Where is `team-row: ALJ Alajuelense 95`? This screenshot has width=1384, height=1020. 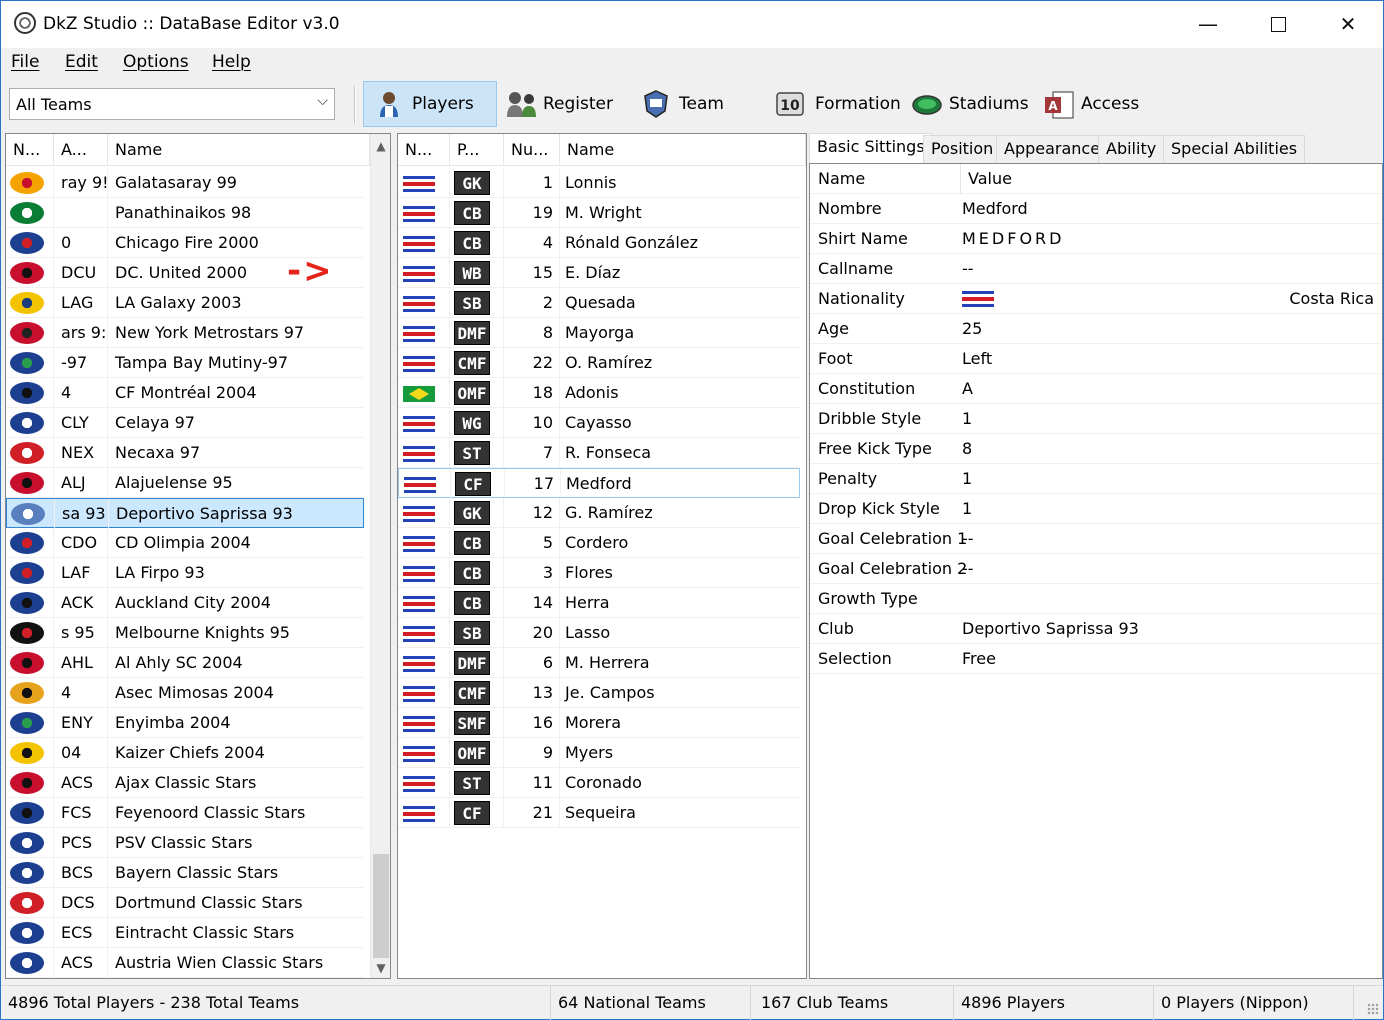
team-row: ALJ Alajuelense 95 is located at coordinates (185, 483).